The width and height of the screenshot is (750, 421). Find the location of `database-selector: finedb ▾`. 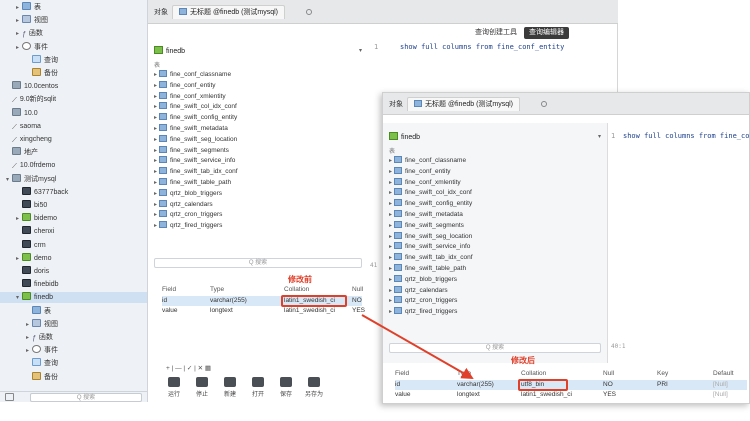

database-selector: finedb ▾ is located at coordinates (258, 51).